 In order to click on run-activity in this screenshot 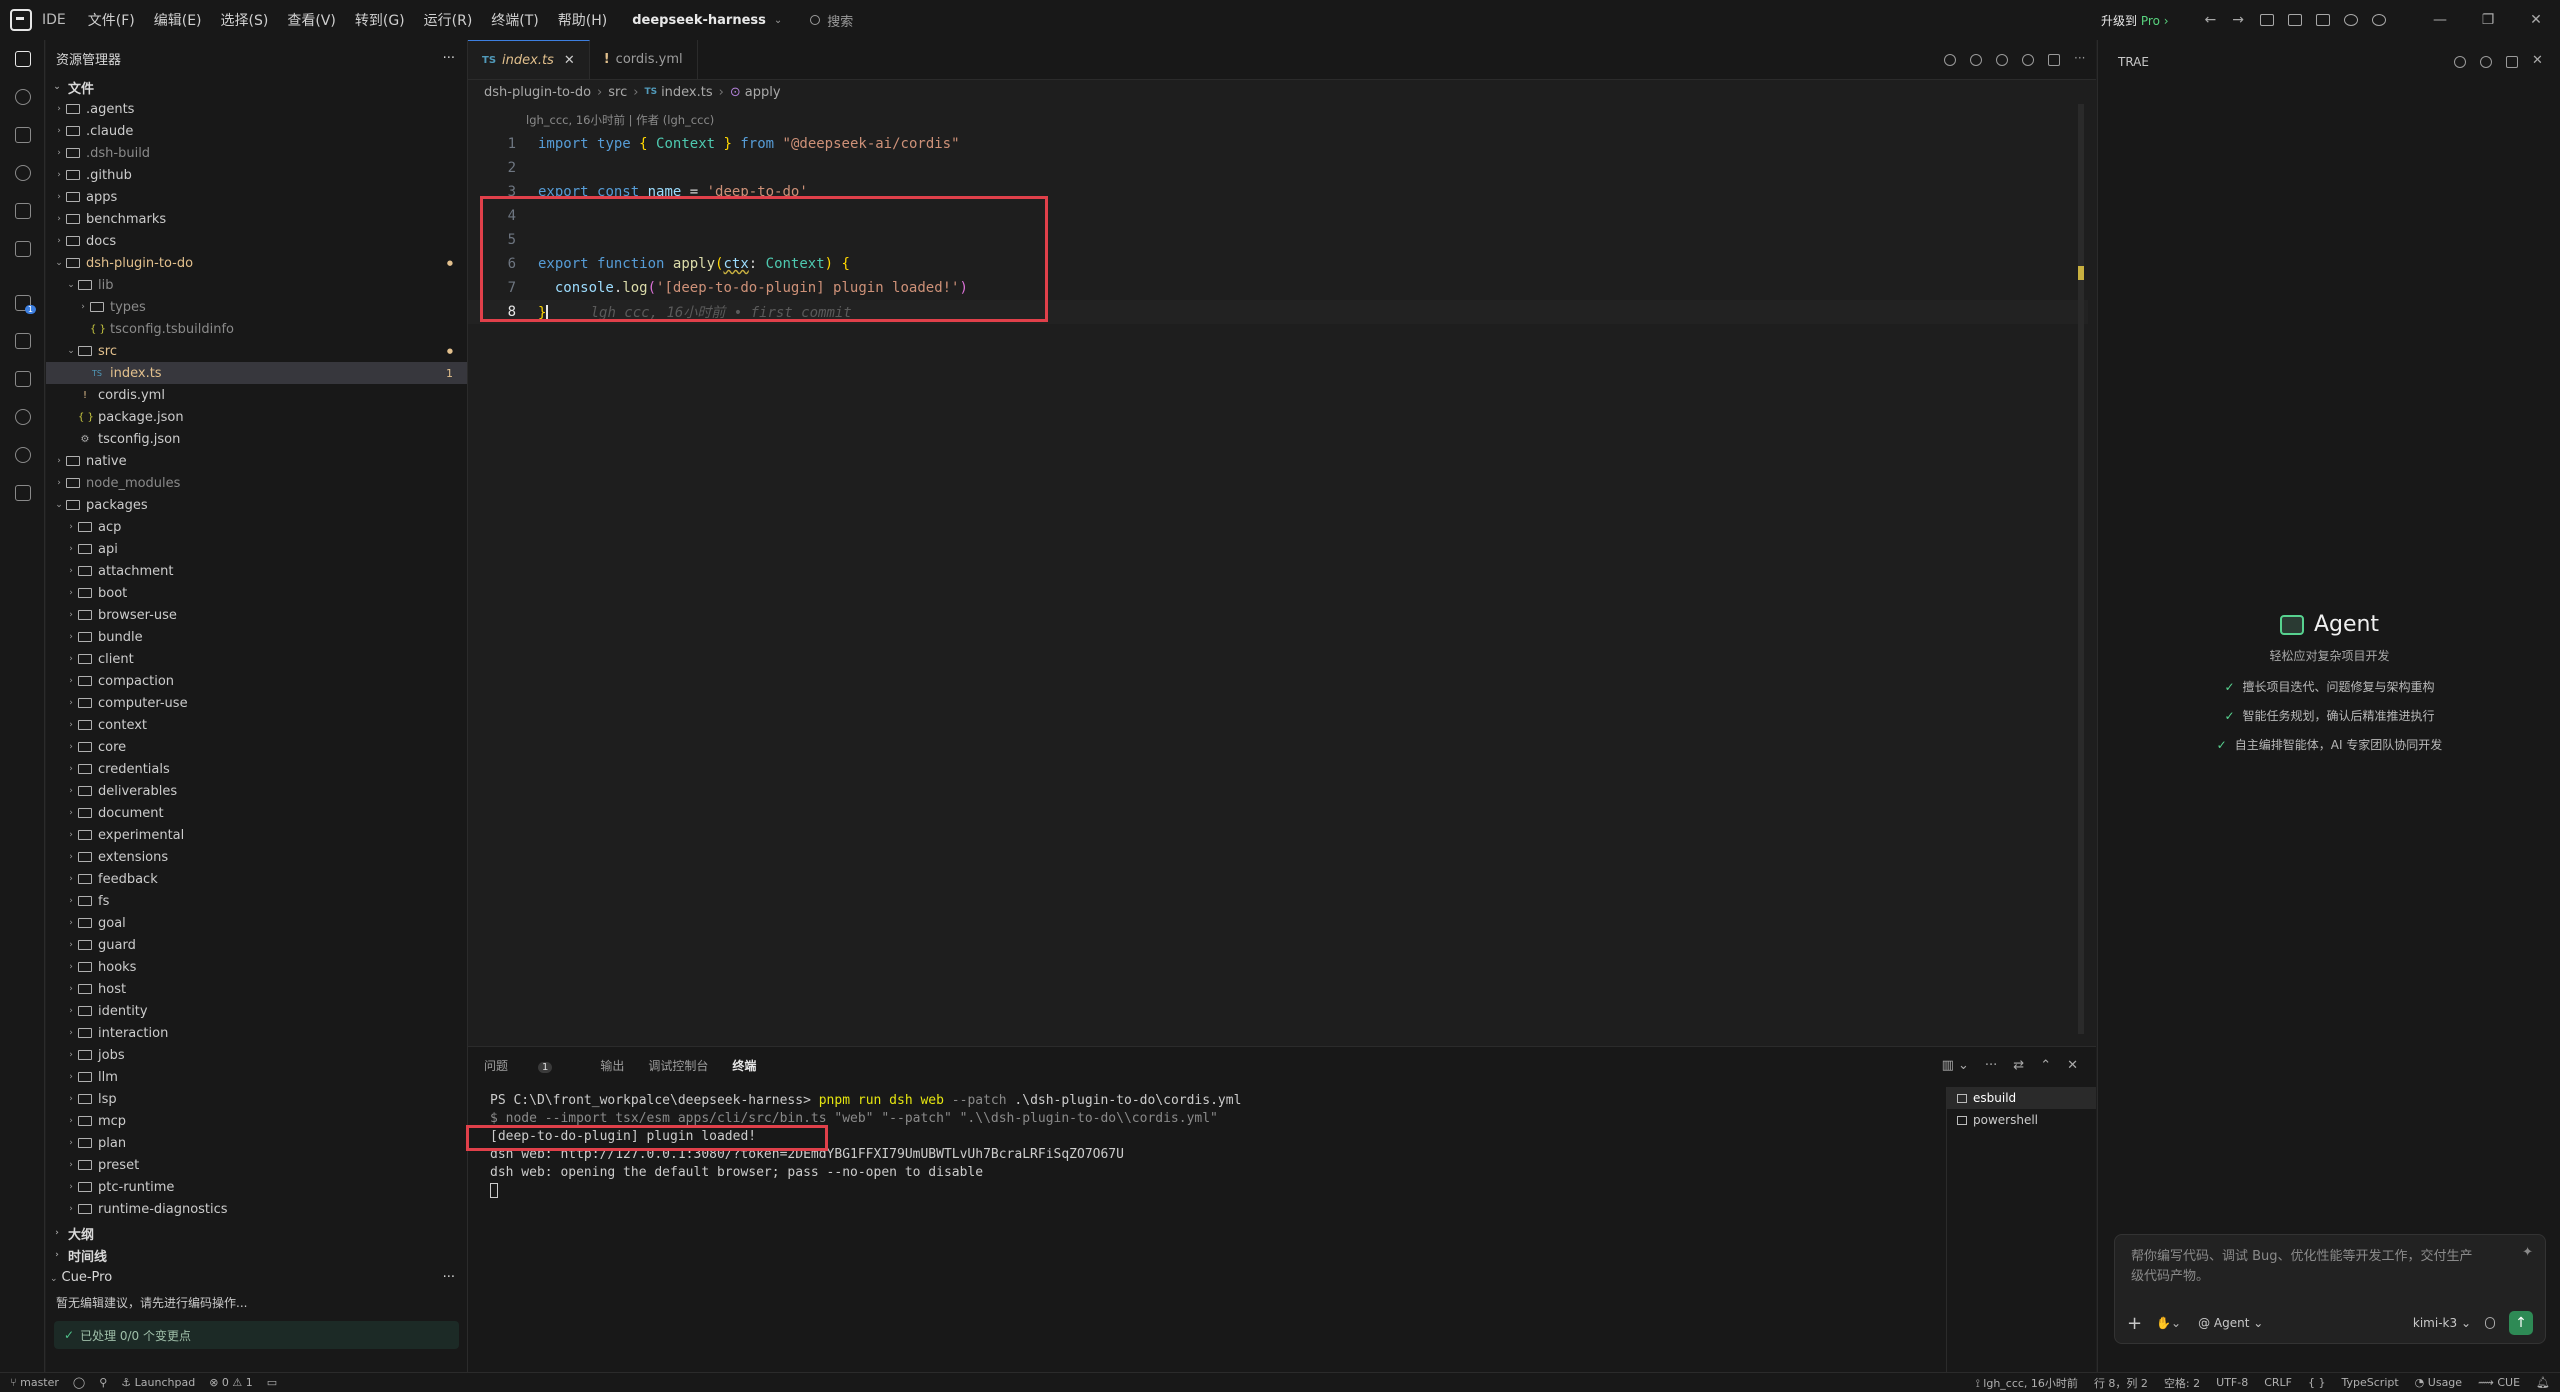, I will do `click(22, 417)`.